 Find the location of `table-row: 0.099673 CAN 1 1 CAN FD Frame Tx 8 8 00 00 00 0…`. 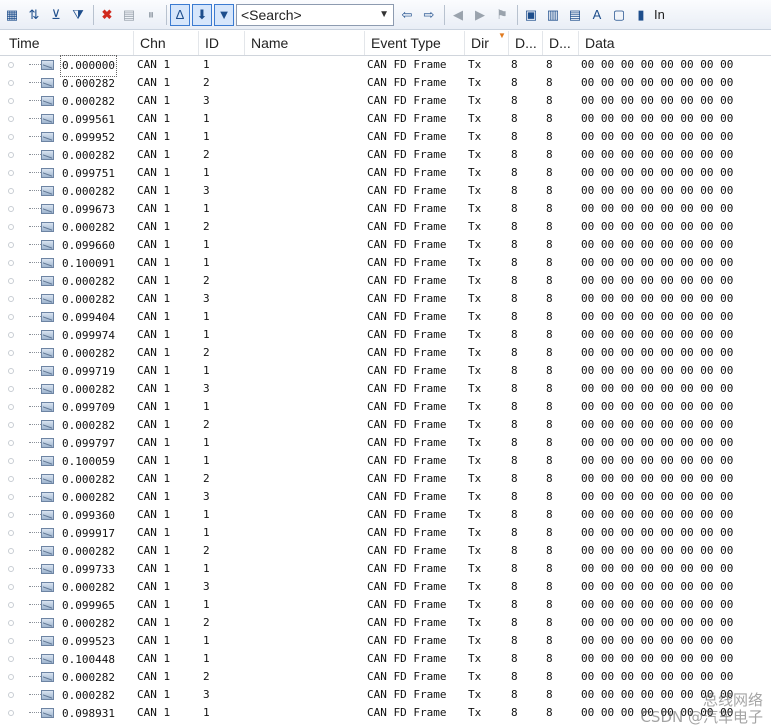

table-row: 0.099673 CAN 1 1 CAN FD Frame Tx 8 8 00 00 00 0… is located at coordinates (385, 209).